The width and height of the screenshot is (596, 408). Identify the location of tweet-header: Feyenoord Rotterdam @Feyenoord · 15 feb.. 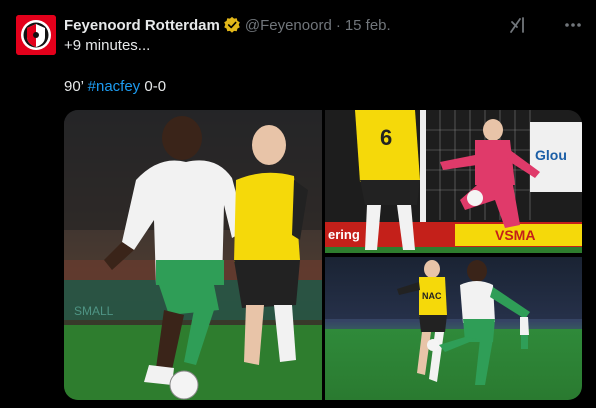
(227, 25).